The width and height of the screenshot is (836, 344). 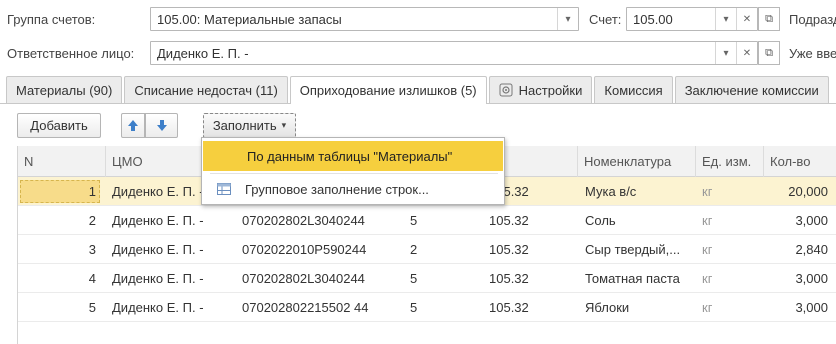 I want to click on row-number: 3, so click(x=92, y=249).